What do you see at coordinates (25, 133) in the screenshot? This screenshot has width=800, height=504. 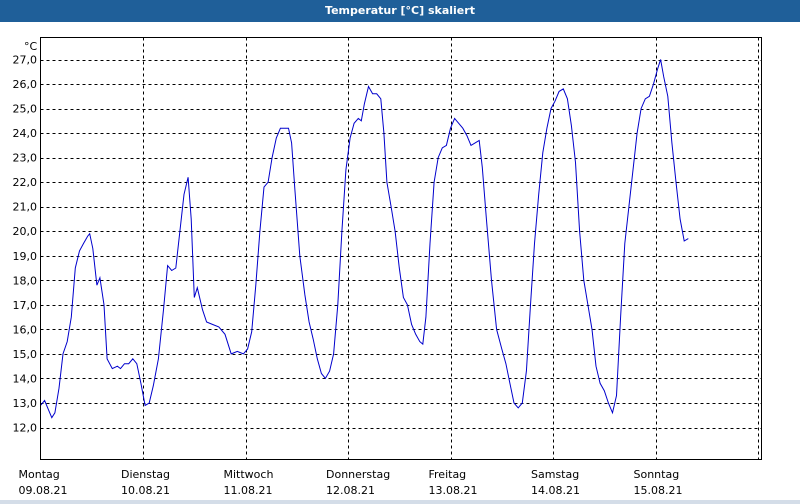 I see `y-tick-label: 24,0` at bounding box center [25, 133].